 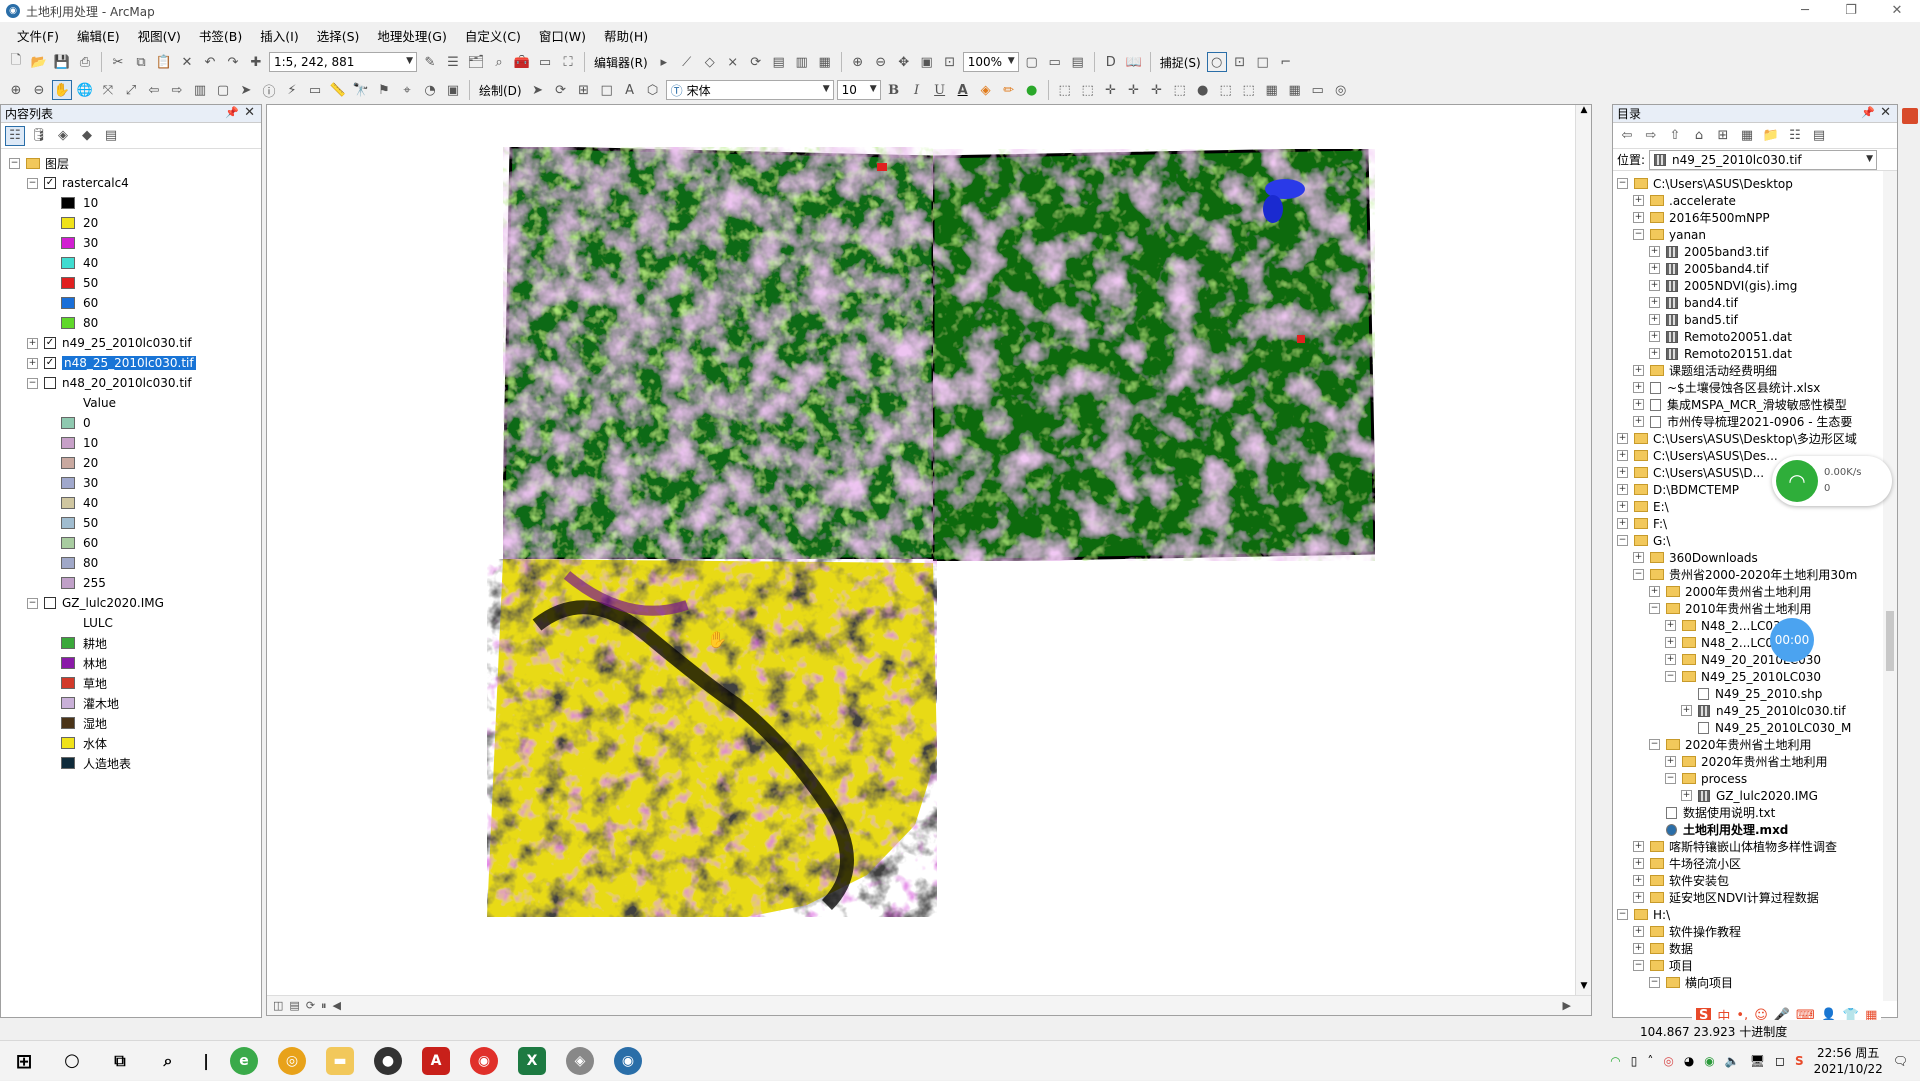 I want to click on catalog-item: + 集成MSPA_MCR_滑坡敏感性模型, so click(x=1755, y=404).